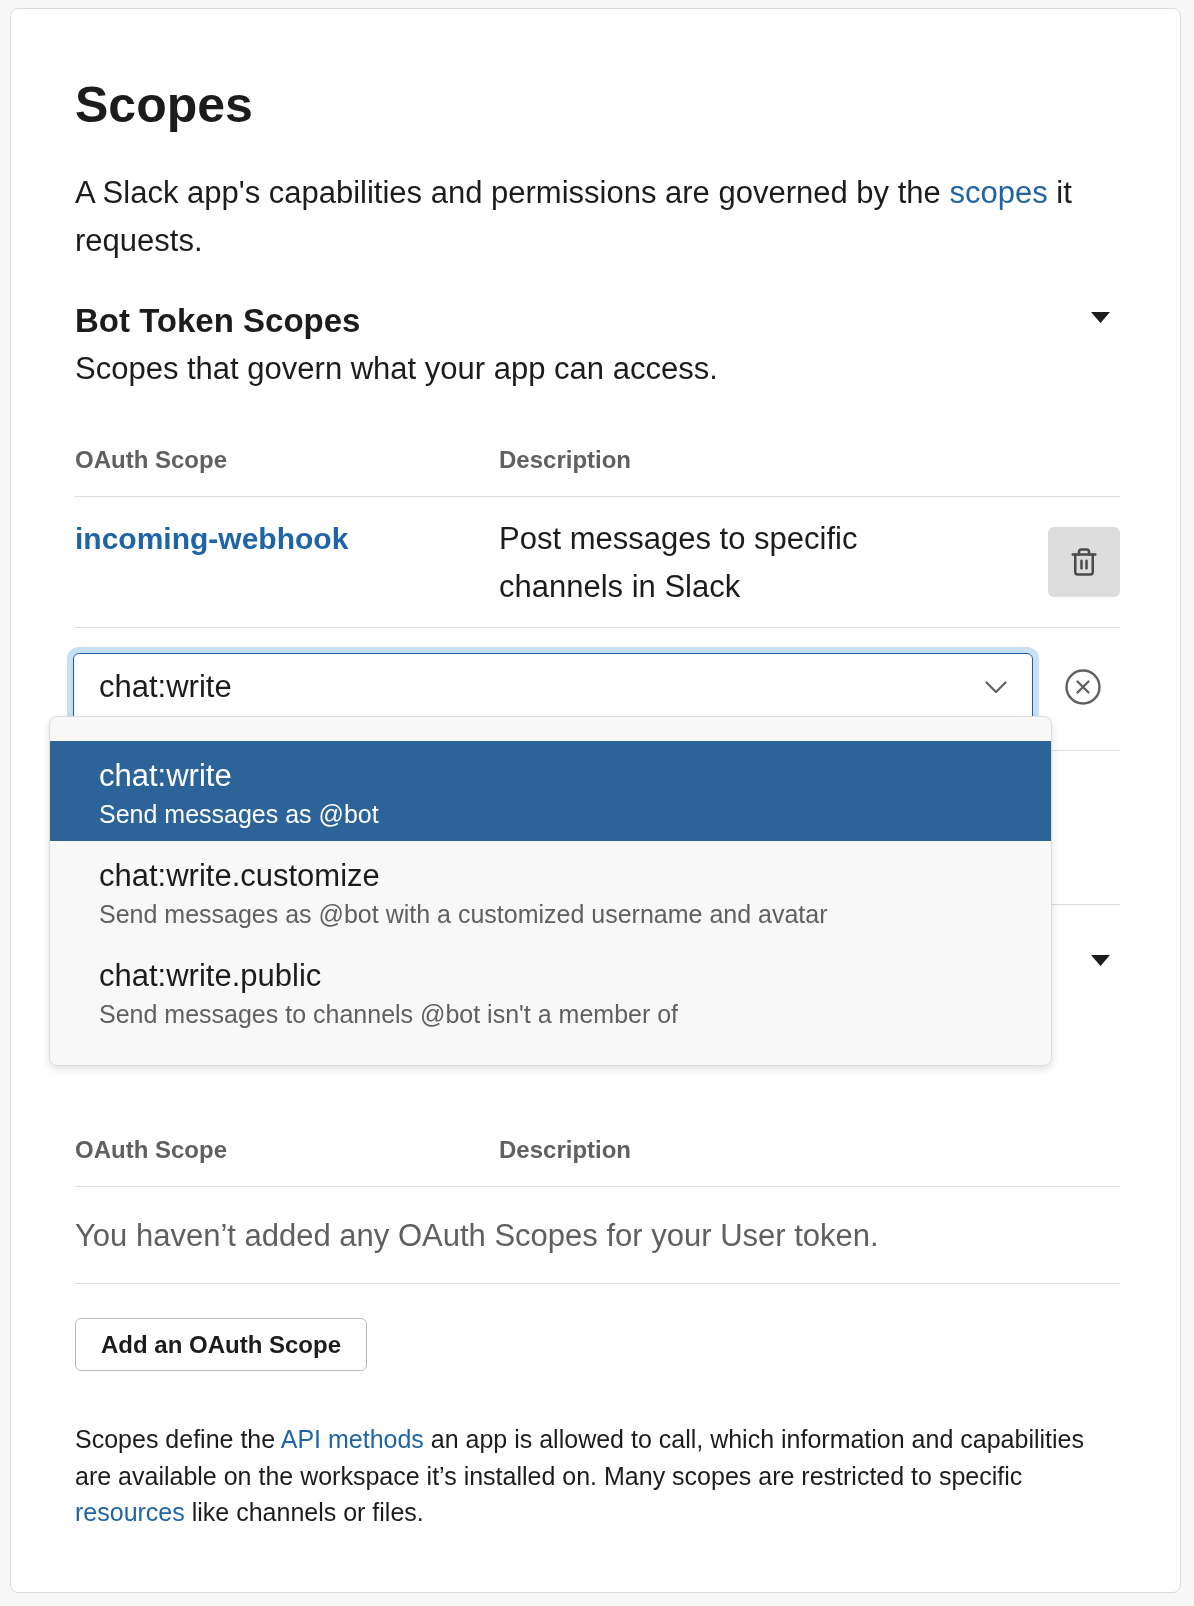  What do you see at coordinates (396, 369) in the screenshot?
I see `section-description: Scopes that govern what your app can access.` at bounding box center [396, 369].